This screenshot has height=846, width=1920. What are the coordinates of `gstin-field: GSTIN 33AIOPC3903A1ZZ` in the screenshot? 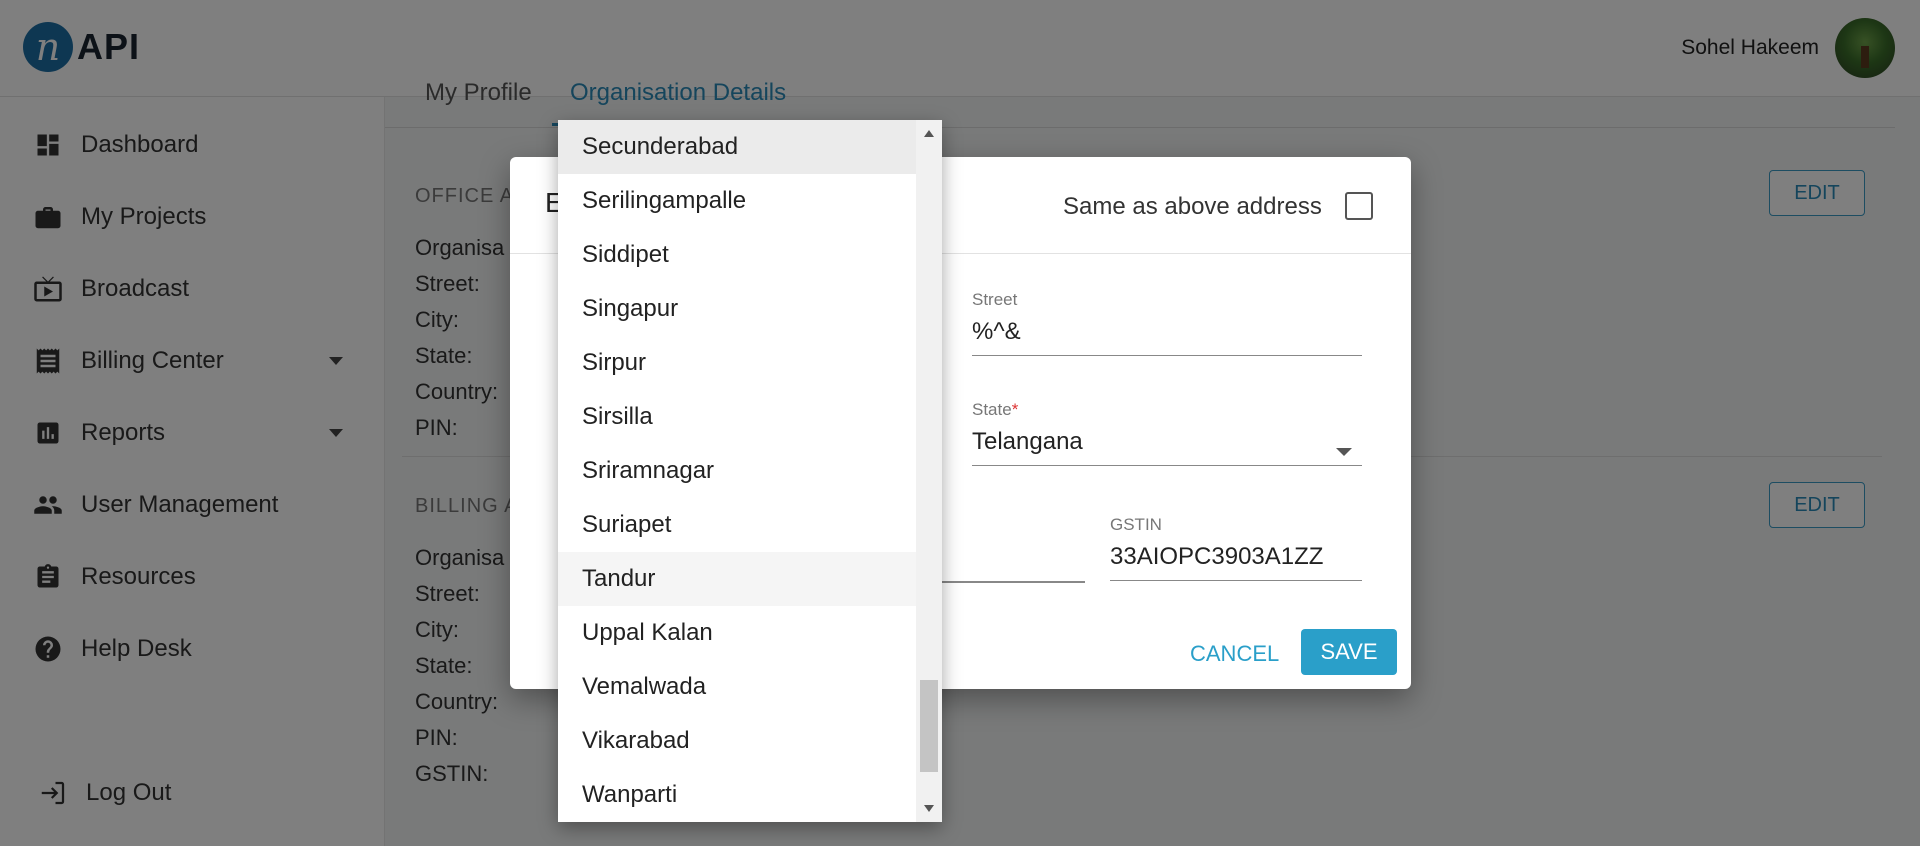 It's located at (1236, 548).